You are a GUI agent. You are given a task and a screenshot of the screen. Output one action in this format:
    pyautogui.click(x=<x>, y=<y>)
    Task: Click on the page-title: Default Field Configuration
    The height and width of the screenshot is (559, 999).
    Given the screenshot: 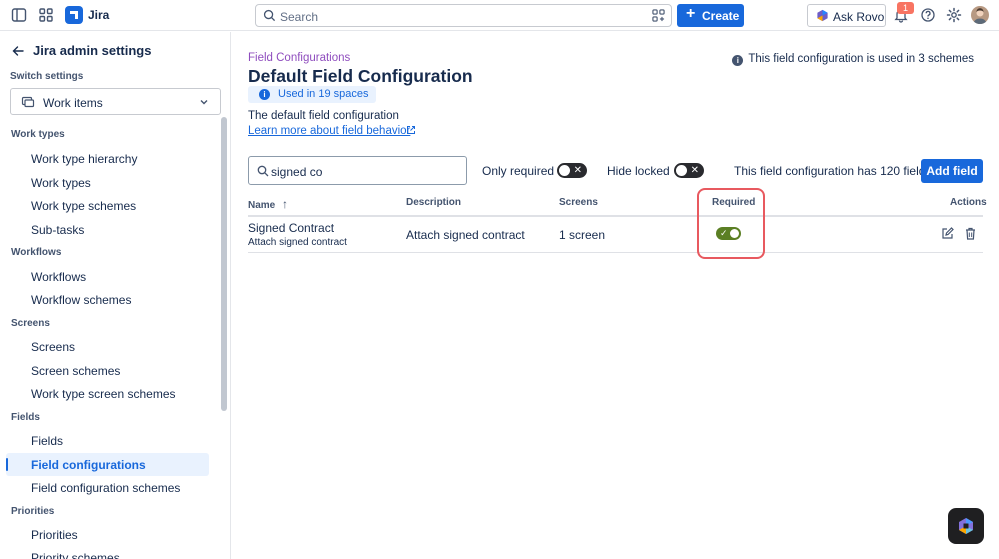 What is the action you would take?
    pyautogui.click(x=360, y=76)
    